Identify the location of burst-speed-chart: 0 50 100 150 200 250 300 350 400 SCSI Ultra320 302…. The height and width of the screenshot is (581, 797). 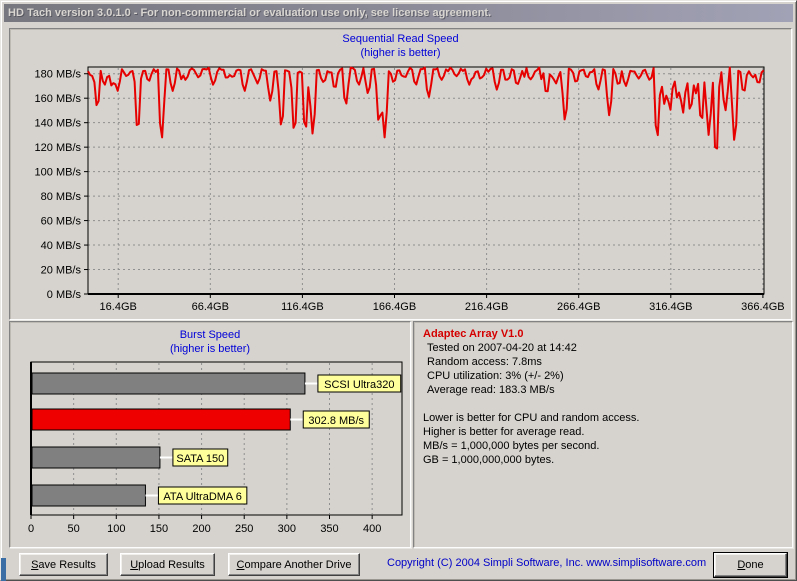
(215, 448).